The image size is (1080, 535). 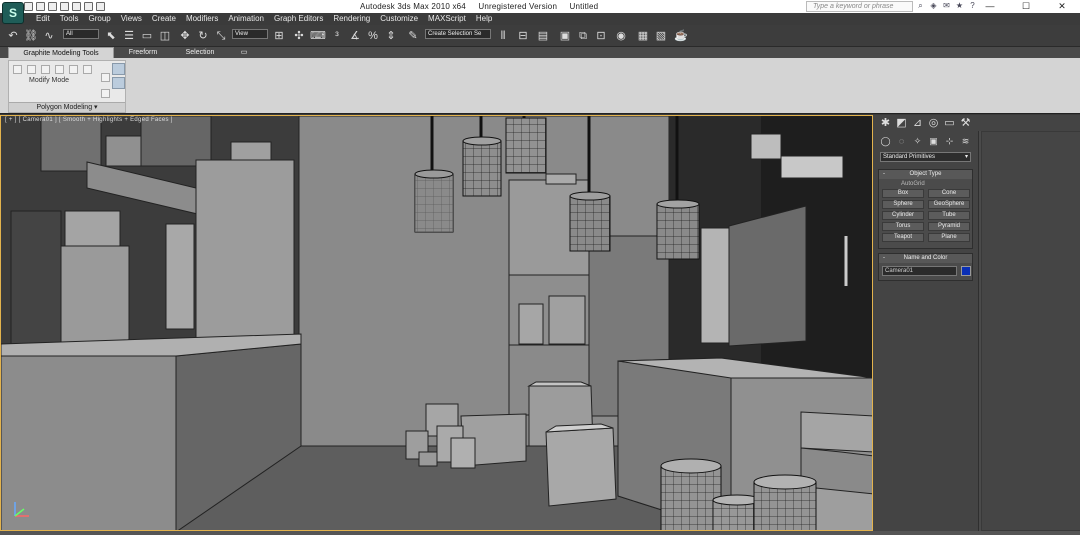 I want to click on pivot-center-icon: ⊞, so click(x=279, y=36).